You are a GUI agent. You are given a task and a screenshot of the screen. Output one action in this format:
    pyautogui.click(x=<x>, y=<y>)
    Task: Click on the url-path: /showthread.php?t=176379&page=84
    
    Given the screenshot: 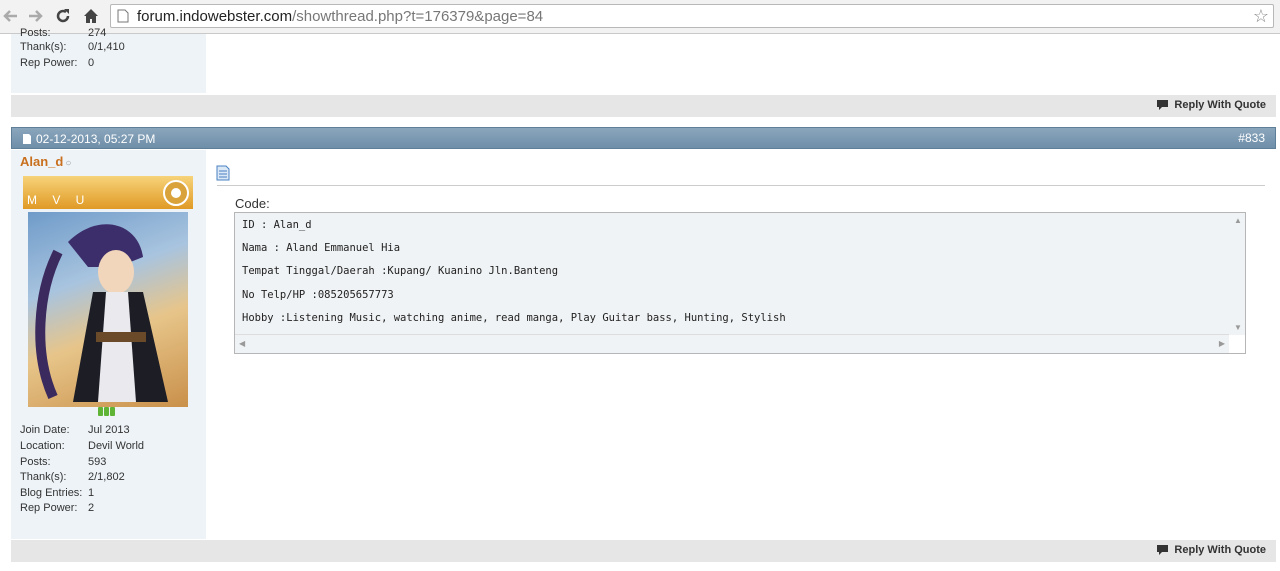 What is the action you would take?
    pyautogui.click(x=418, y=16)
    